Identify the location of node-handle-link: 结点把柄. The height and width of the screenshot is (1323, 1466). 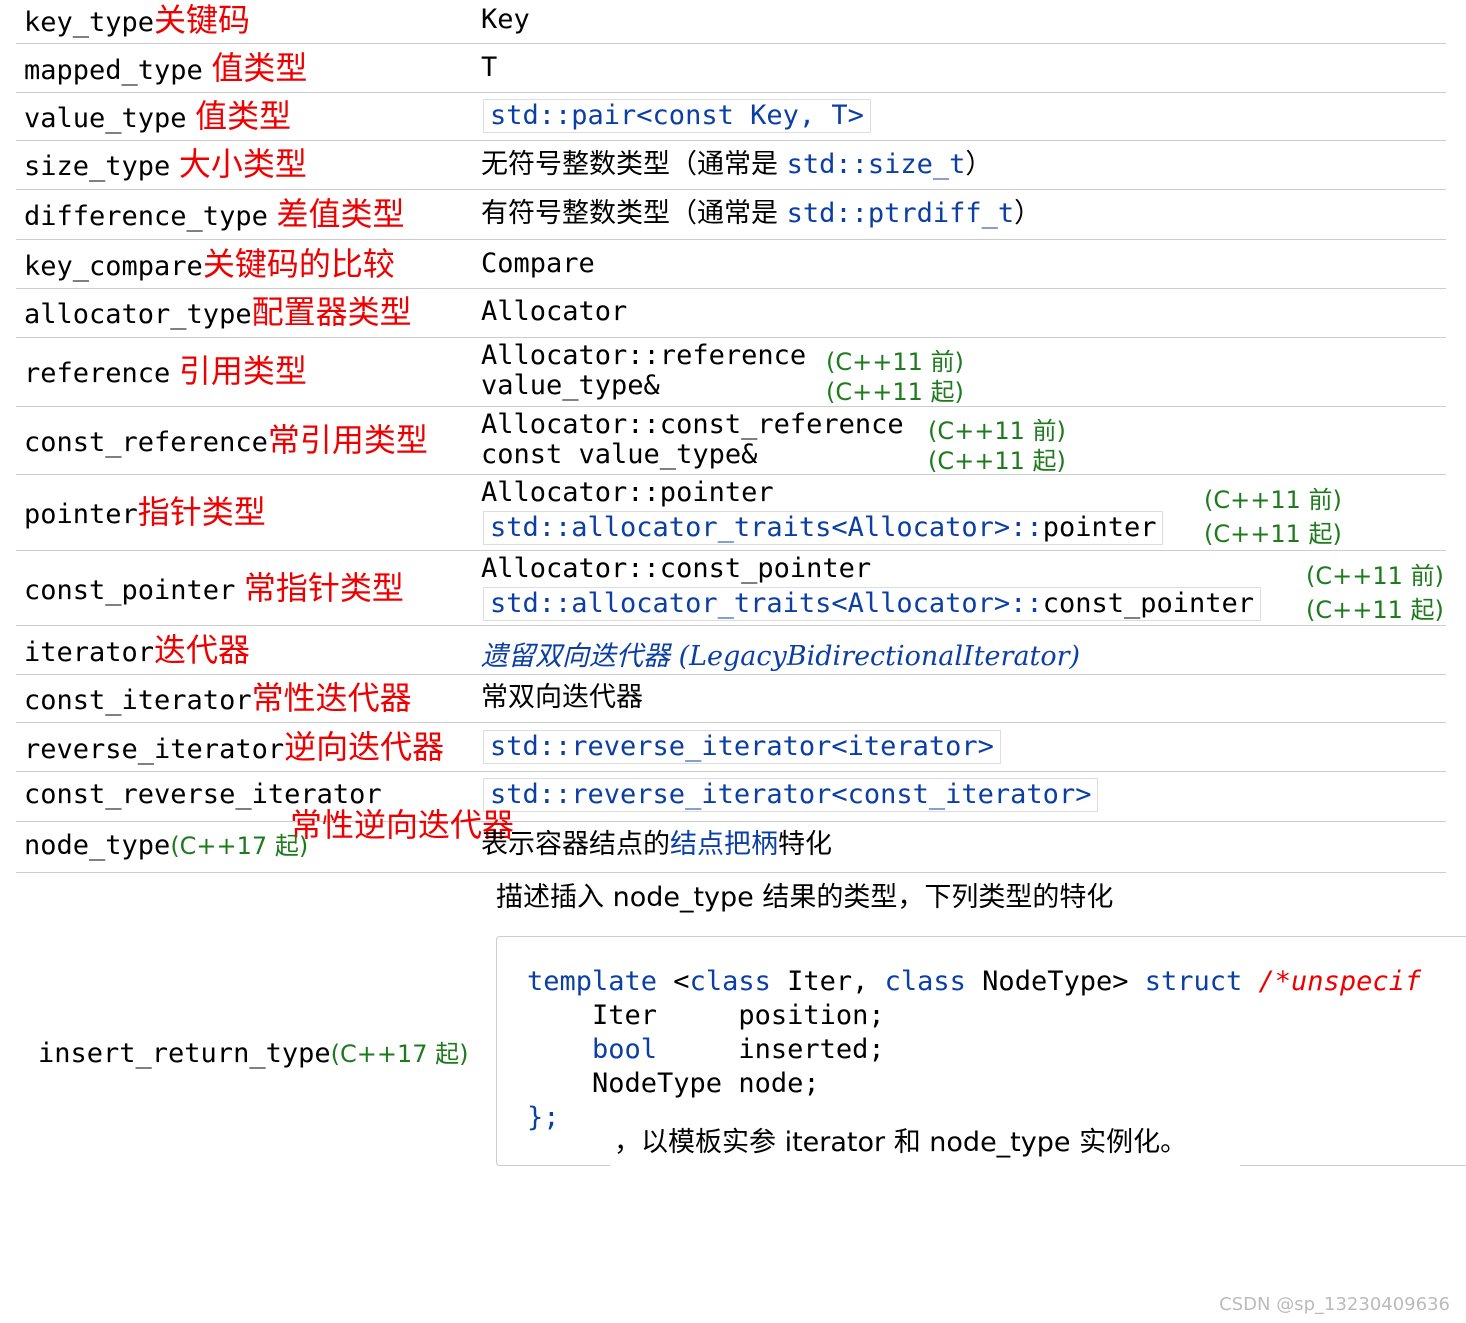
(724, 844).